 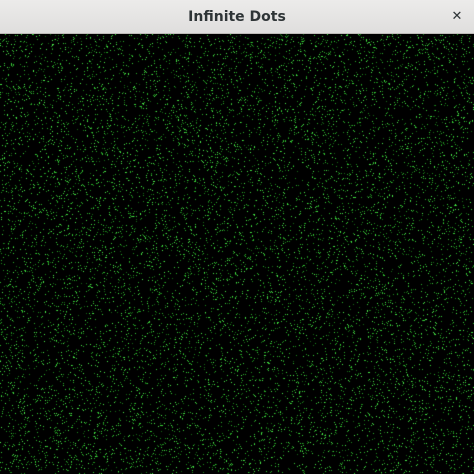 I want to click on close-icon: ✕, so click(x=457, y=16).